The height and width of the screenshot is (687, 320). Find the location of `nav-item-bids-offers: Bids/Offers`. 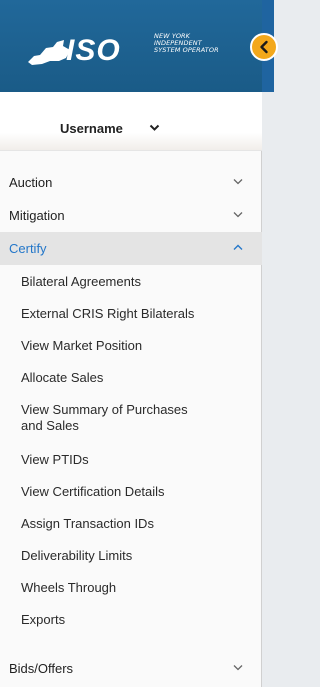

nav-item-bids-offers: Bids/Offers is located at coordinates (131, 668).